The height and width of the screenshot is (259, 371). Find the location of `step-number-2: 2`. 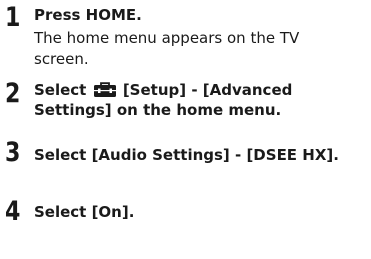

step-number-2: 2 is located at coordinates (12, 93).